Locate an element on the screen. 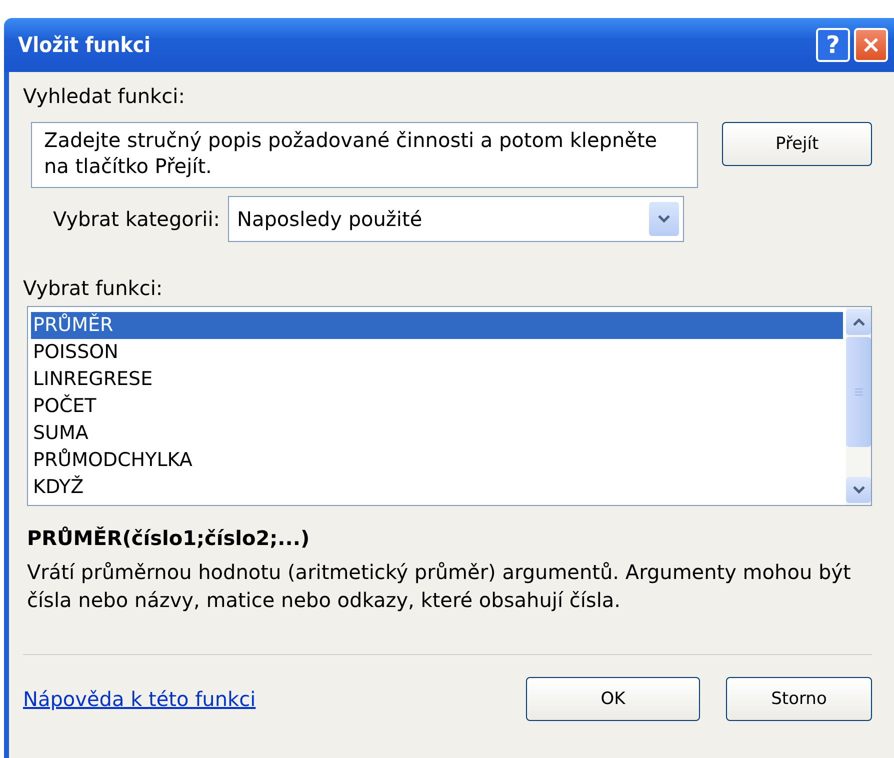  function-item: LINREGRESE is located at coordinates (437, 379).